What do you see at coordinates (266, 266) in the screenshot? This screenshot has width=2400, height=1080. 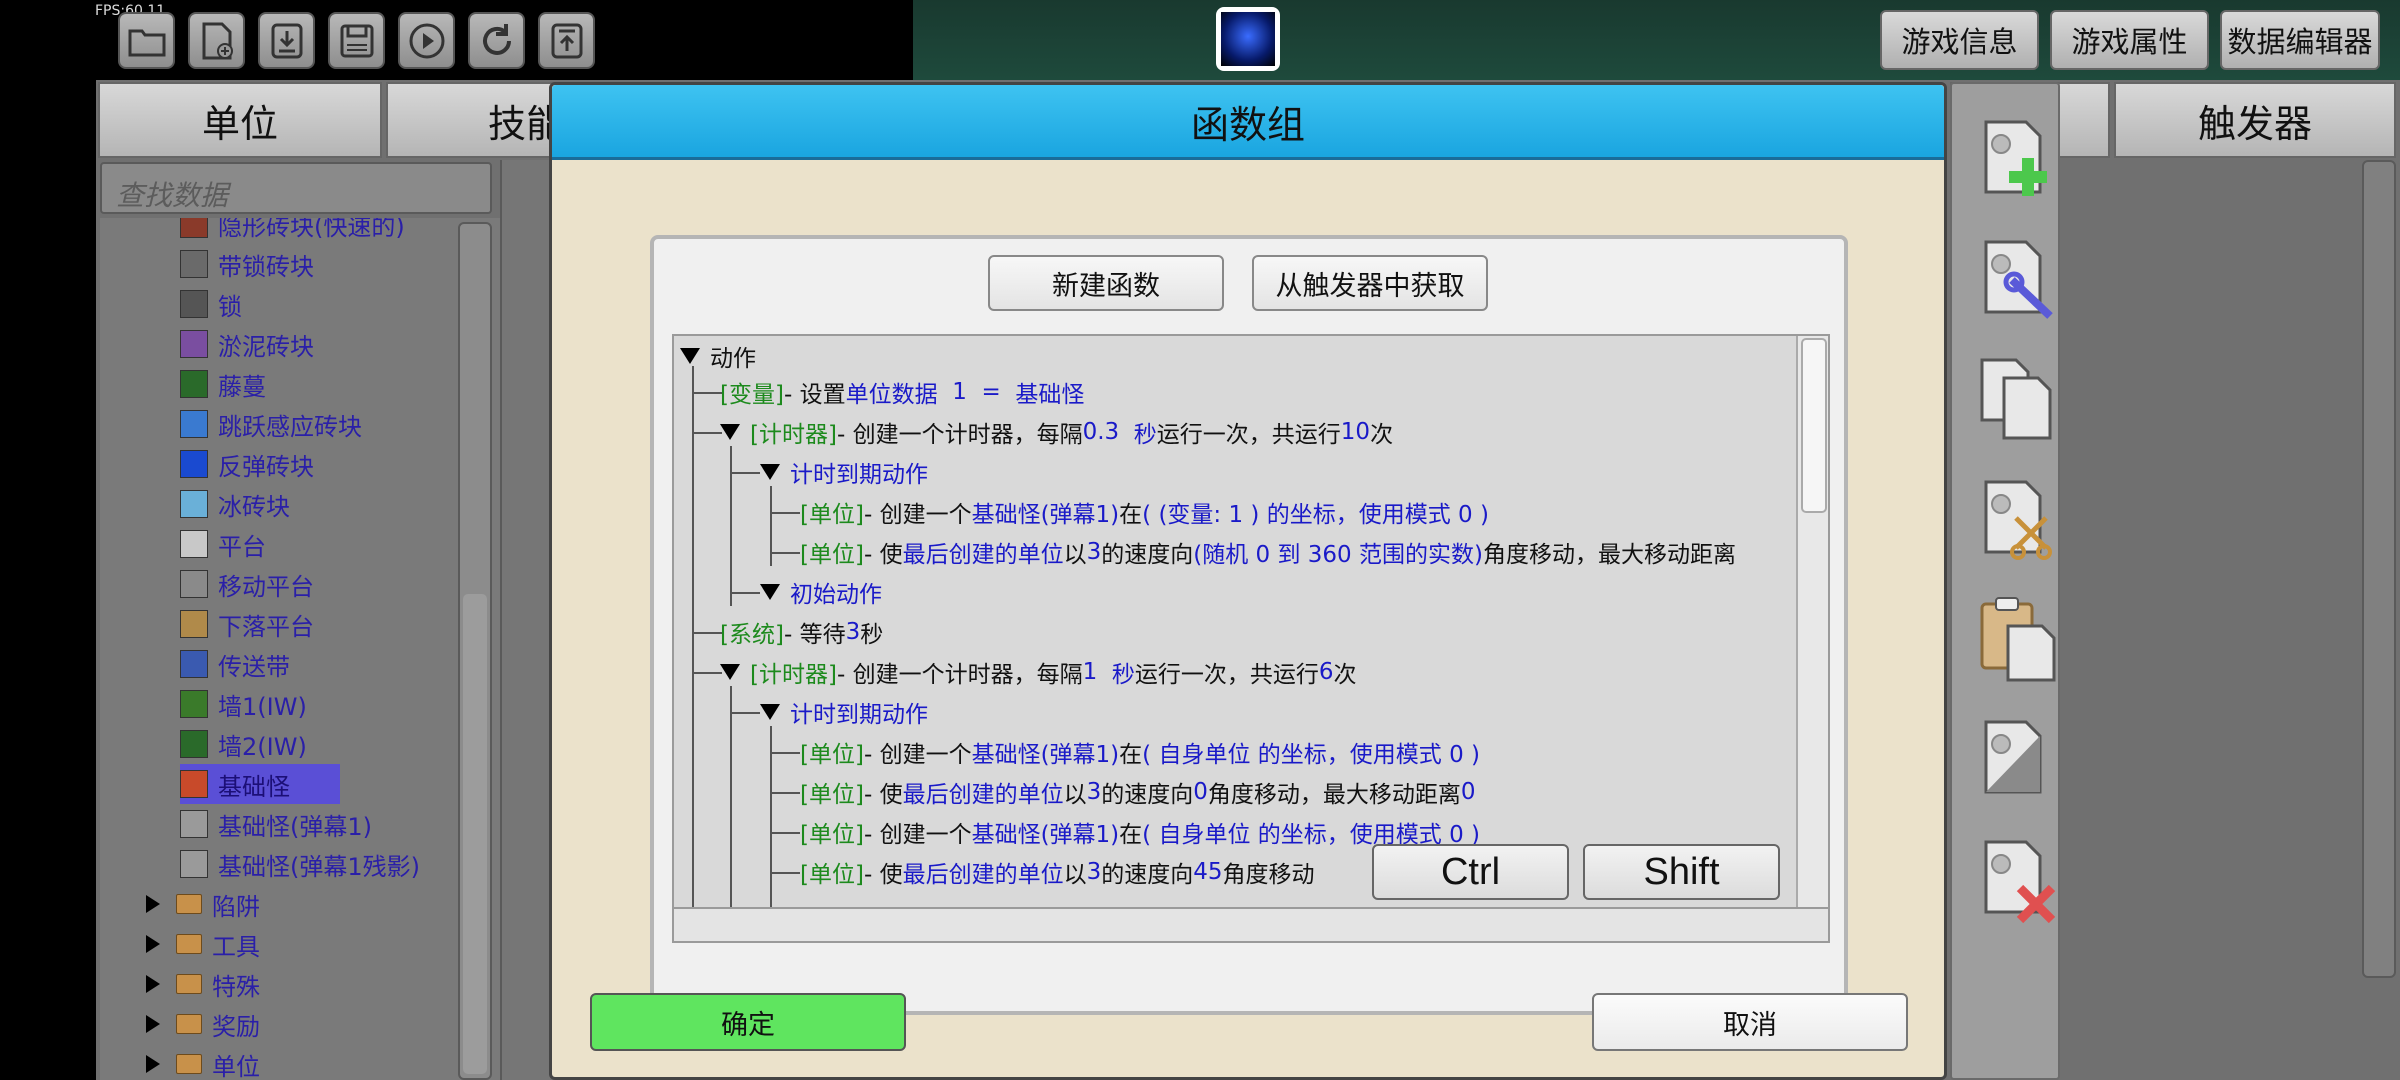 I see `tree-item-label: 带锁砖块` at bounding box center [266, 266].